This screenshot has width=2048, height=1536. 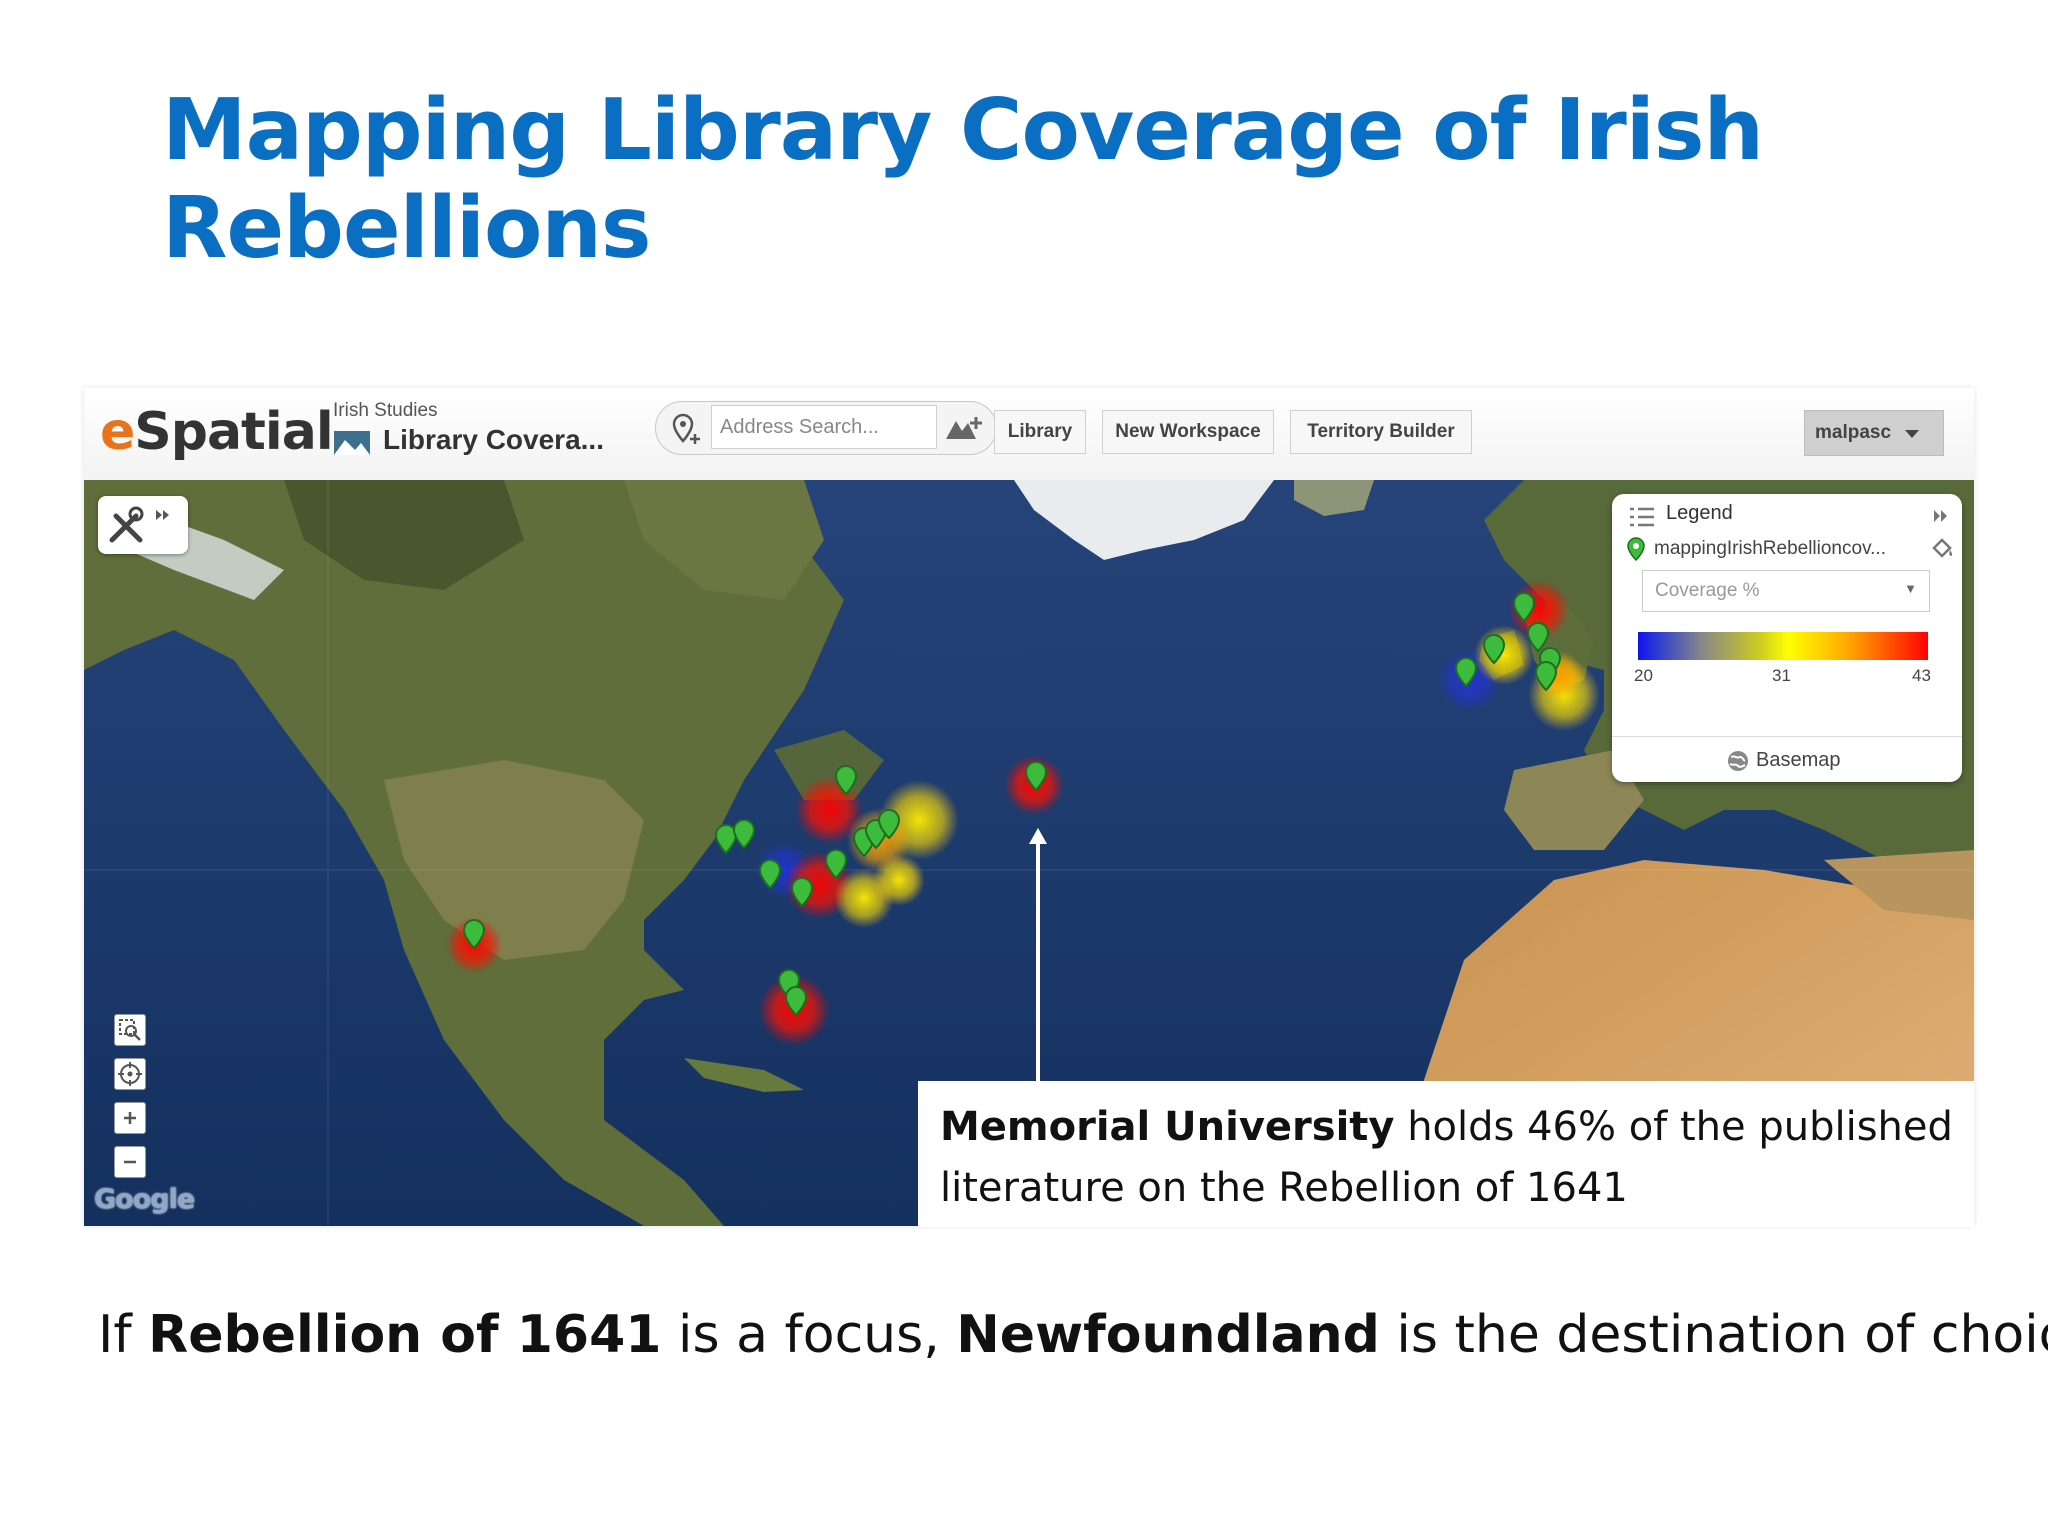 I want to click on legend-list-icon, so click(x=1642, y=517).